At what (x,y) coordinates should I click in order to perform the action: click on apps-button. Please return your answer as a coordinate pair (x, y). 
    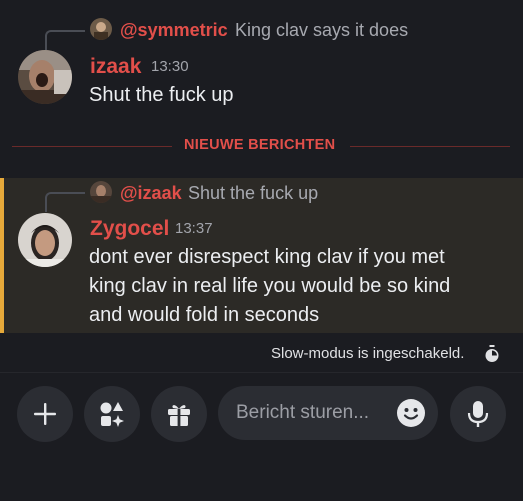
    Looking at the image, I should click on (112, 414).